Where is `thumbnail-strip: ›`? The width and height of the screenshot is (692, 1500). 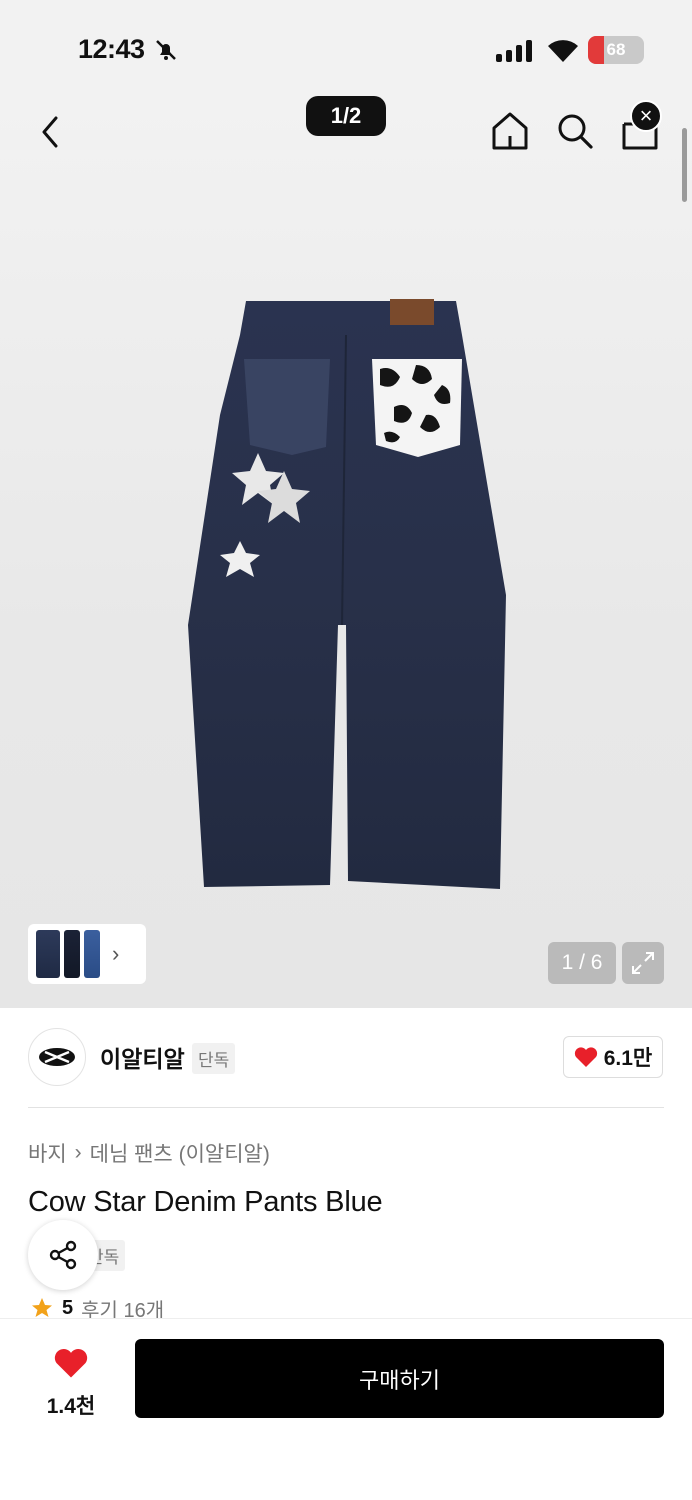 thumbnail-strip: › is located at coordinates (87, 954).